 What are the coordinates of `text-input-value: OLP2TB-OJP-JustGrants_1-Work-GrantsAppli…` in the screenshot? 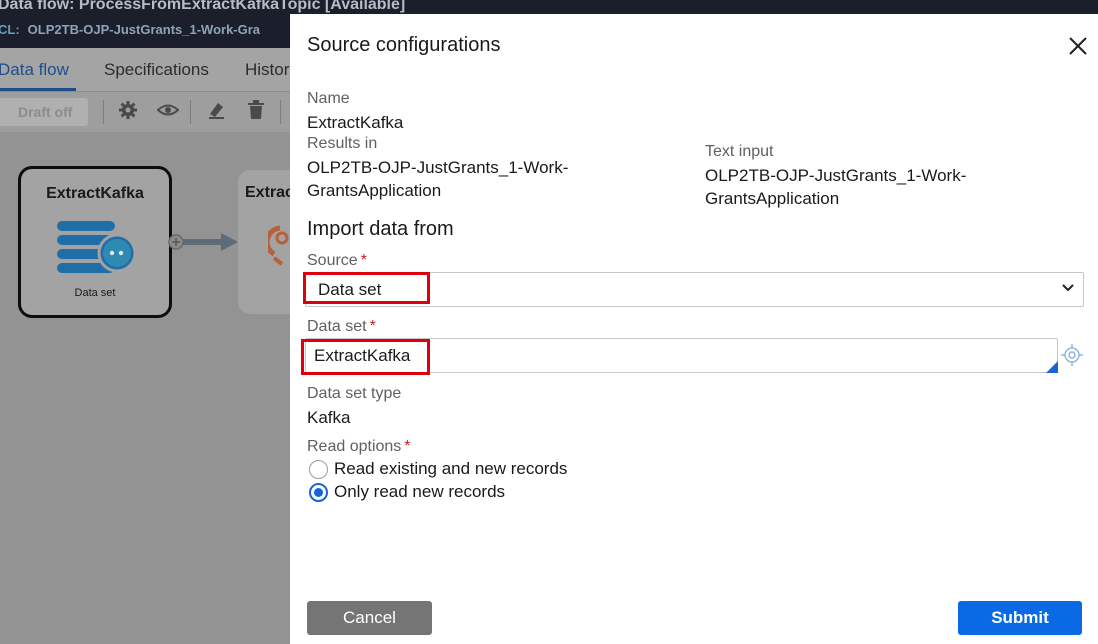 It's located at (836, 187).